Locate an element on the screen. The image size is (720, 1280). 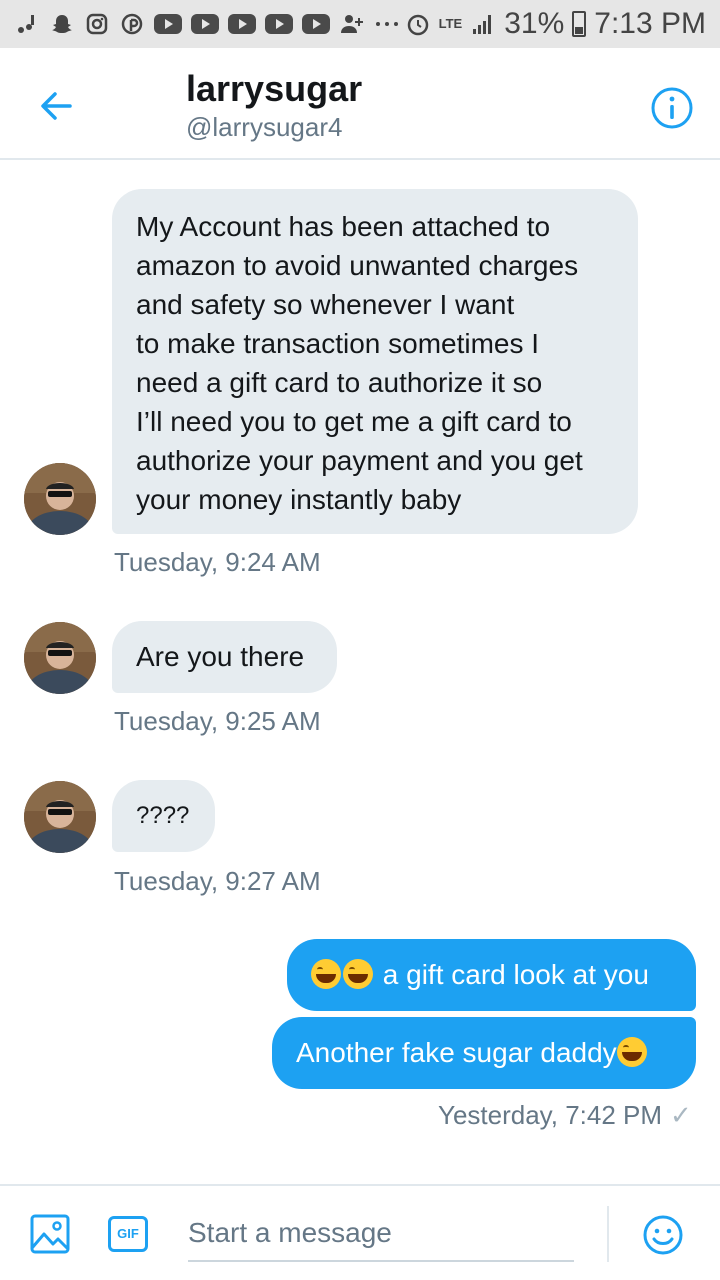
signal-icon is located at coordinates (483, 24).